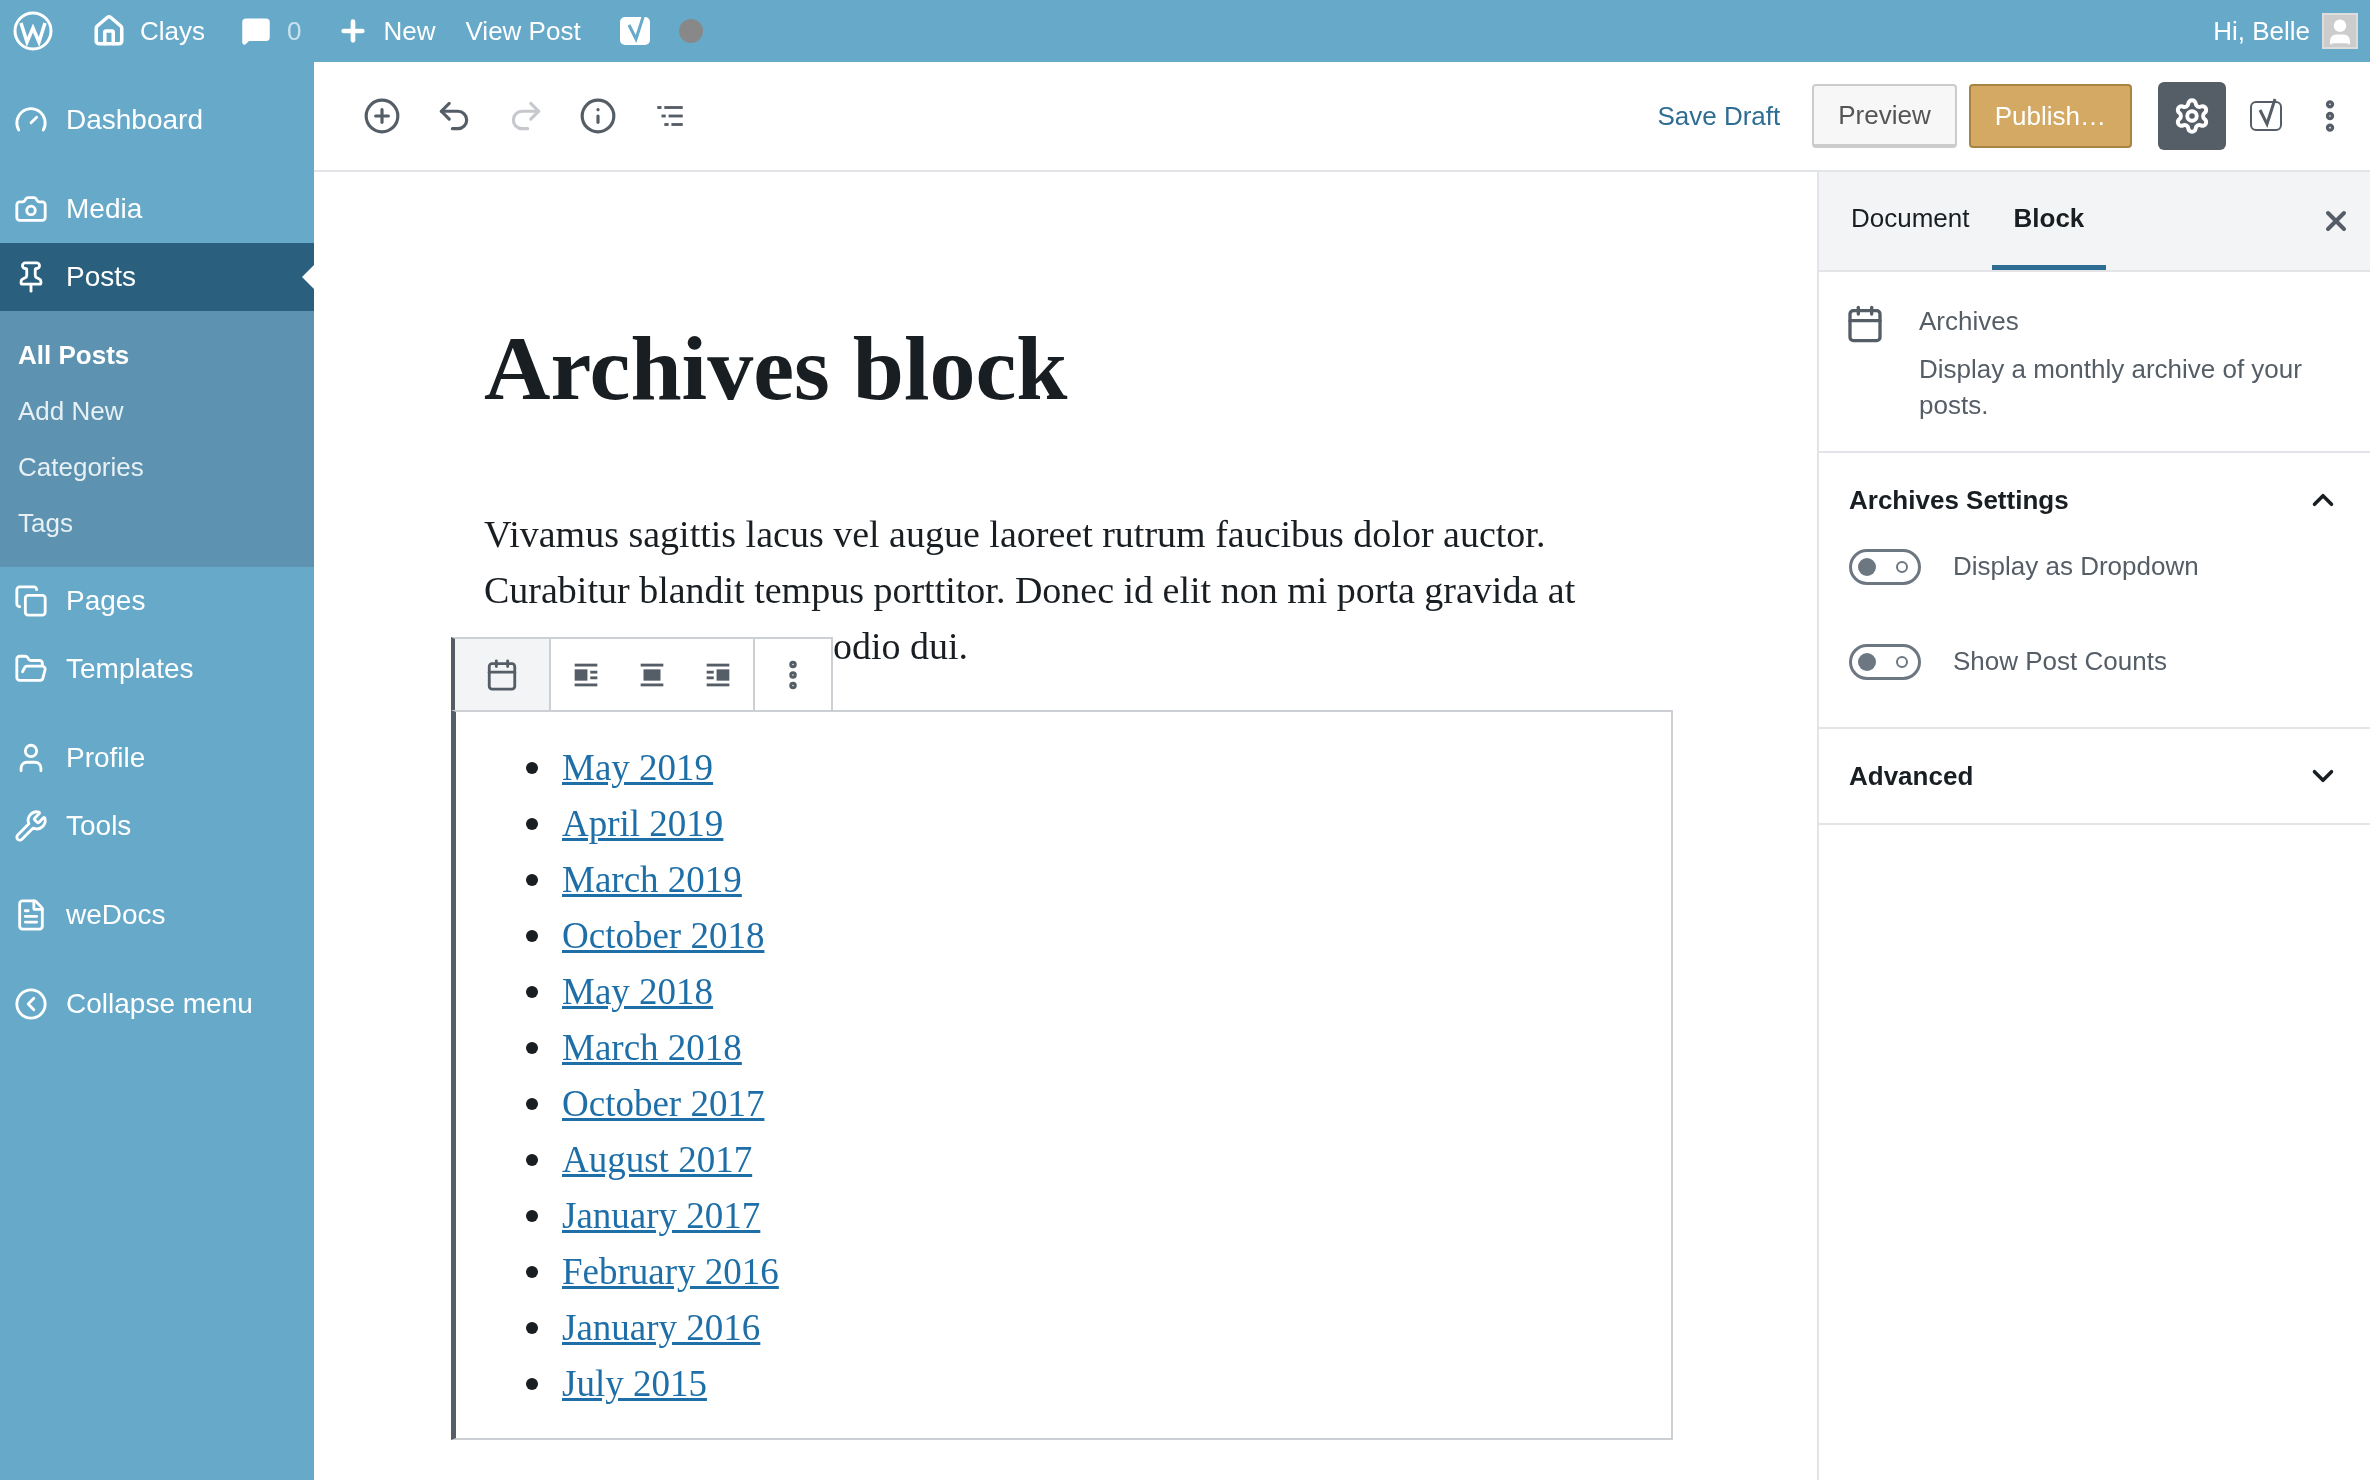 This screenshot has width=2370, height=1480. Describe the element at coordinates (31, 601) in the screenshot. I see `pages-icon` at that location.